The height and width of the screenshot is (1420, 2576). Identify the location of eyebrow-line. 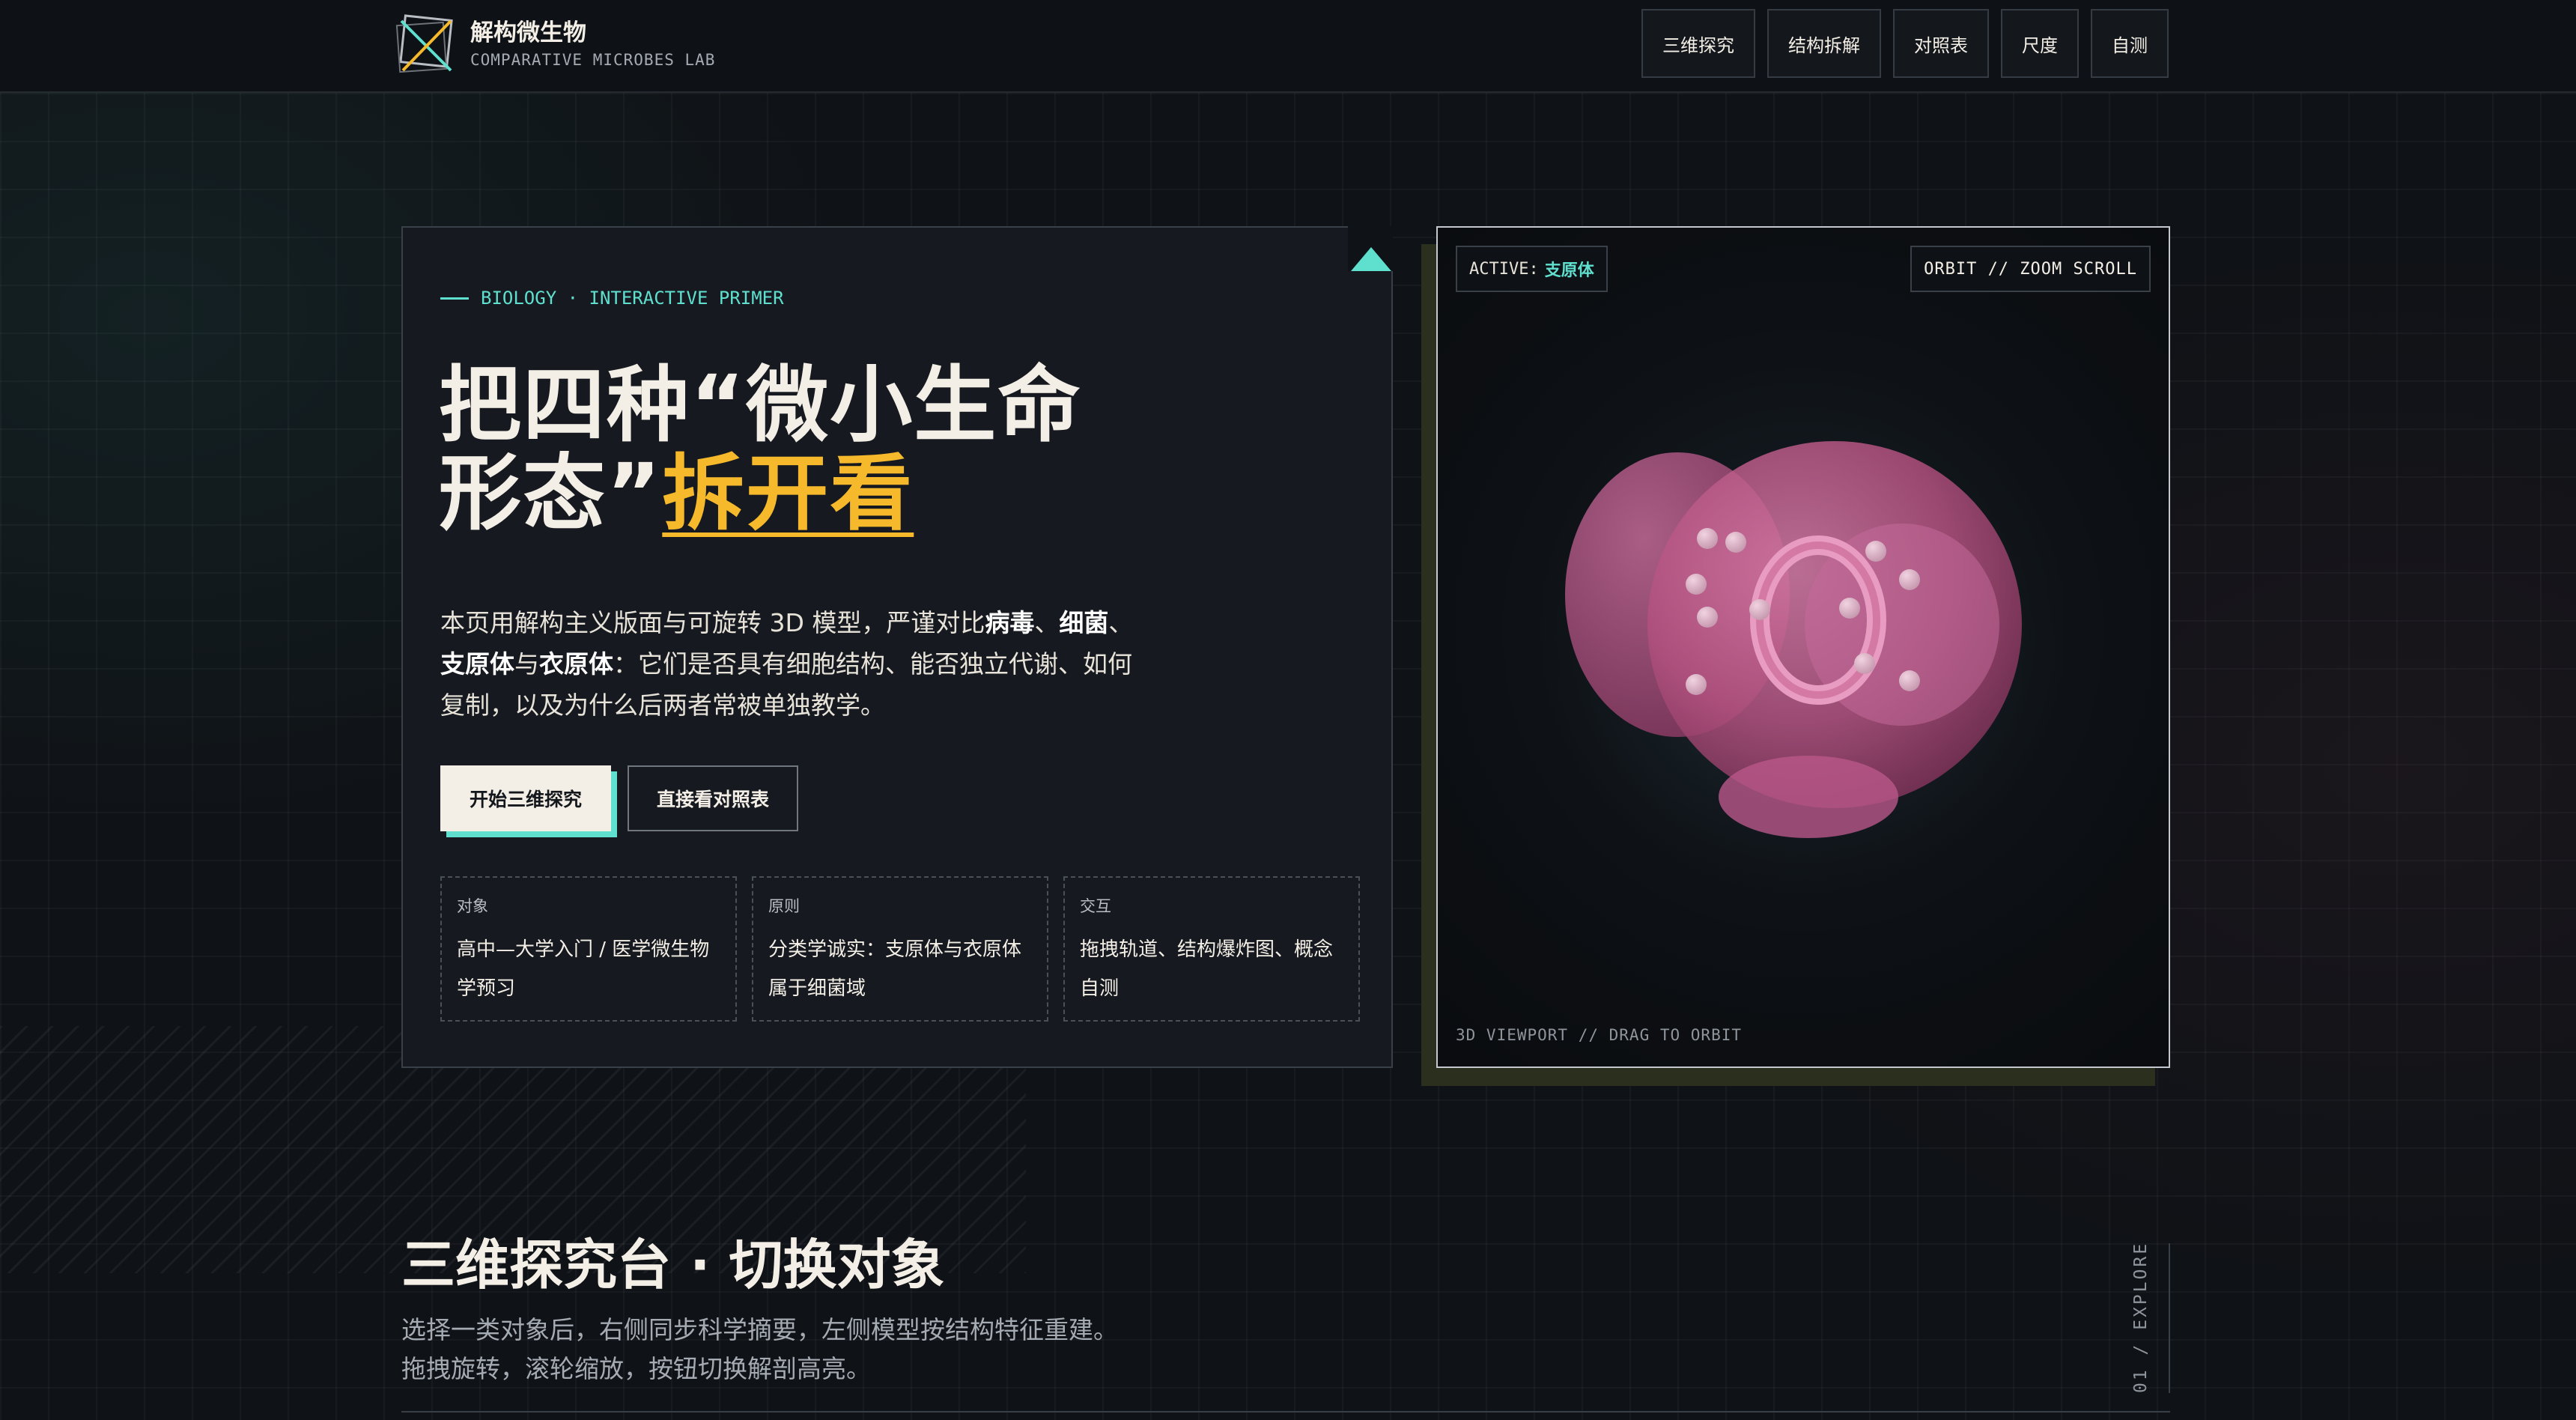
(454, 298).